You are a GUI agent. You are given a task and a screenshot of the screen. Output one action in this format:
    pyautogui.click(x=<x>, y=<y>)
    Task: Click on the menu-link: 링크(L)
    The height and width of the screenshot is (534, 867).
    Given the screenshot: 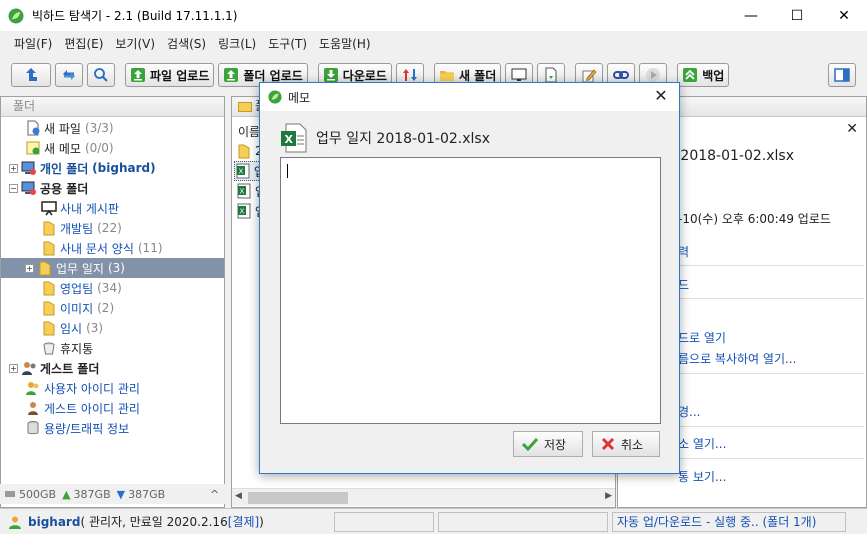 What is the action you would take?
    pyautogui.click(x=237, y=43)
    